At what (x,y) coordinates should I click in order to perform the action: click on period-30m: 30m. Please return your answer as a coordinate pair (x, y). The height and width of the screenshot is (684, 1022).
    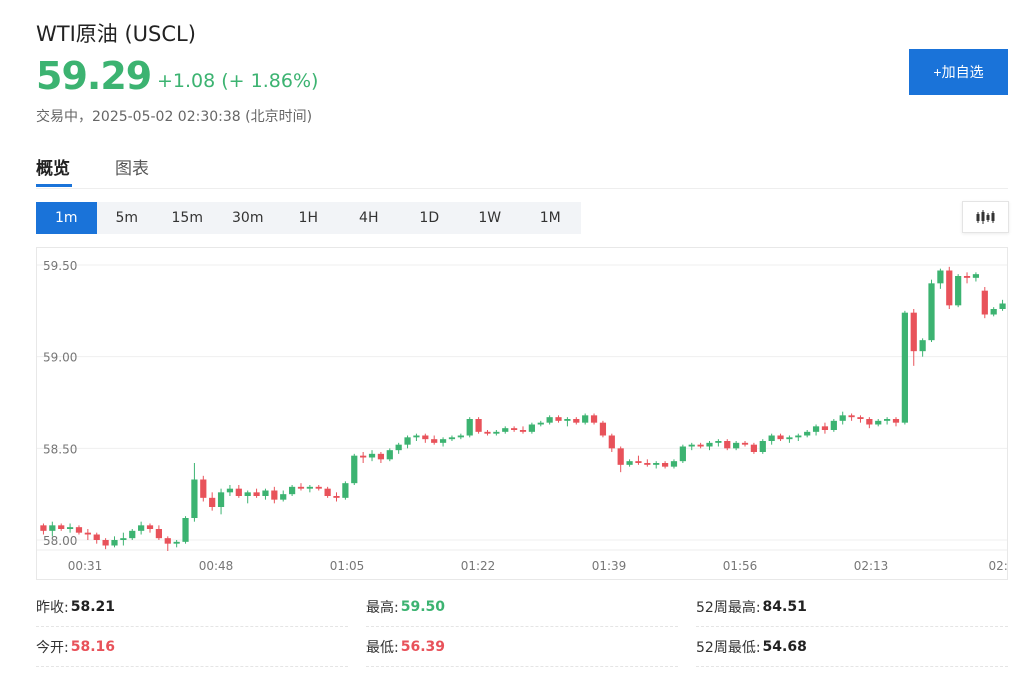
    Looking at the image, I should click on (248, 218).